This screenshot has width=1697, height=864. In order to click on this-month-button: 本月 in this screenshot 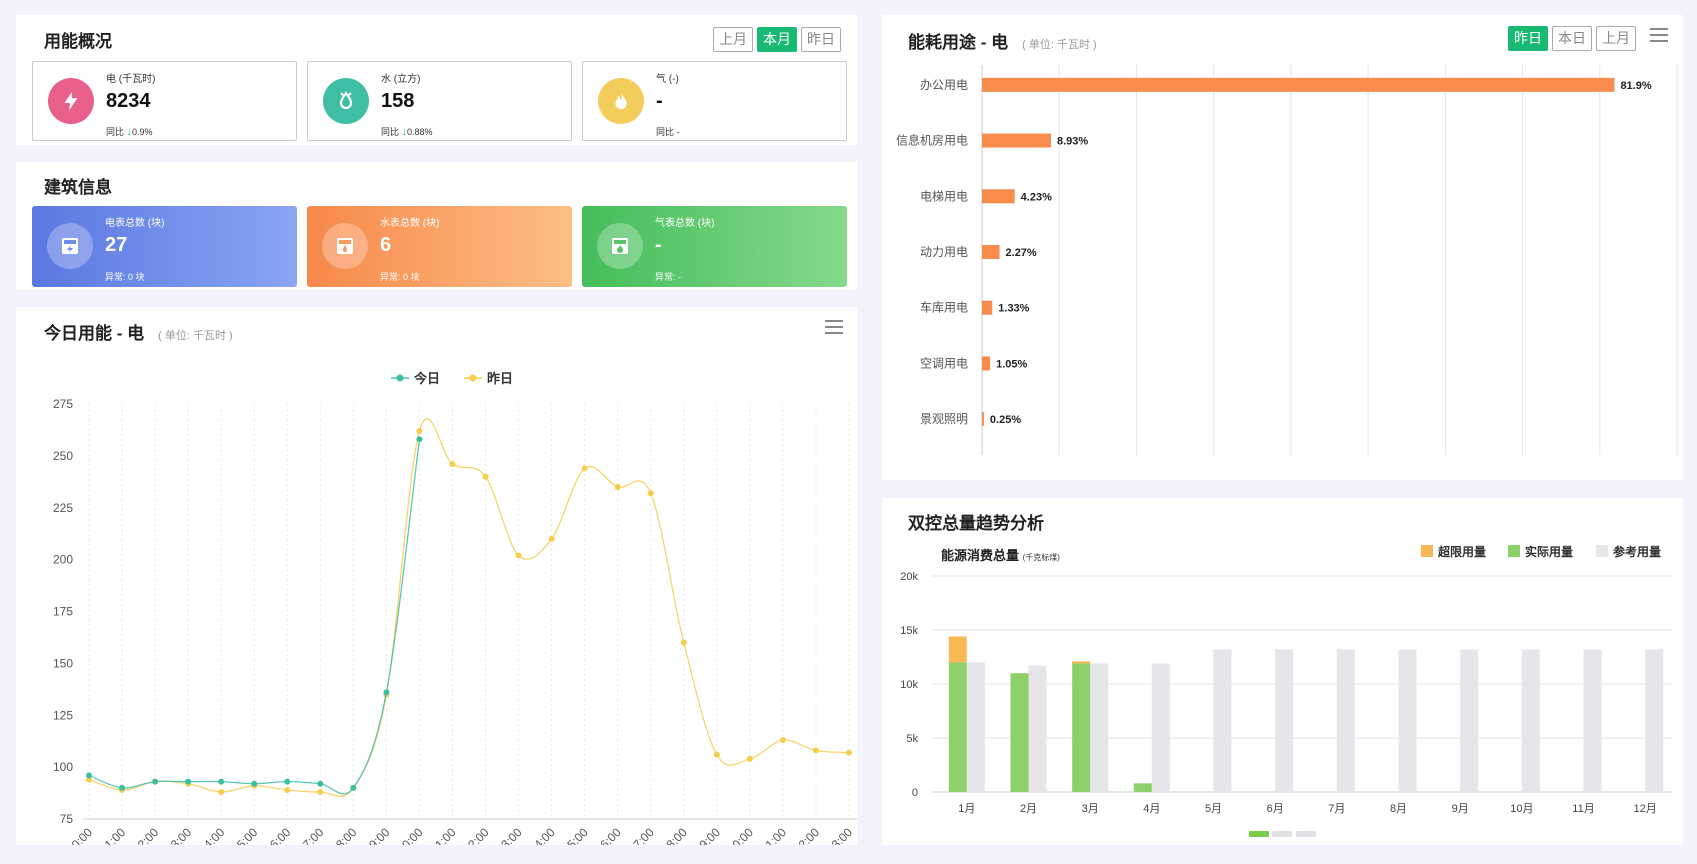, I will do `click(777, 39)`.